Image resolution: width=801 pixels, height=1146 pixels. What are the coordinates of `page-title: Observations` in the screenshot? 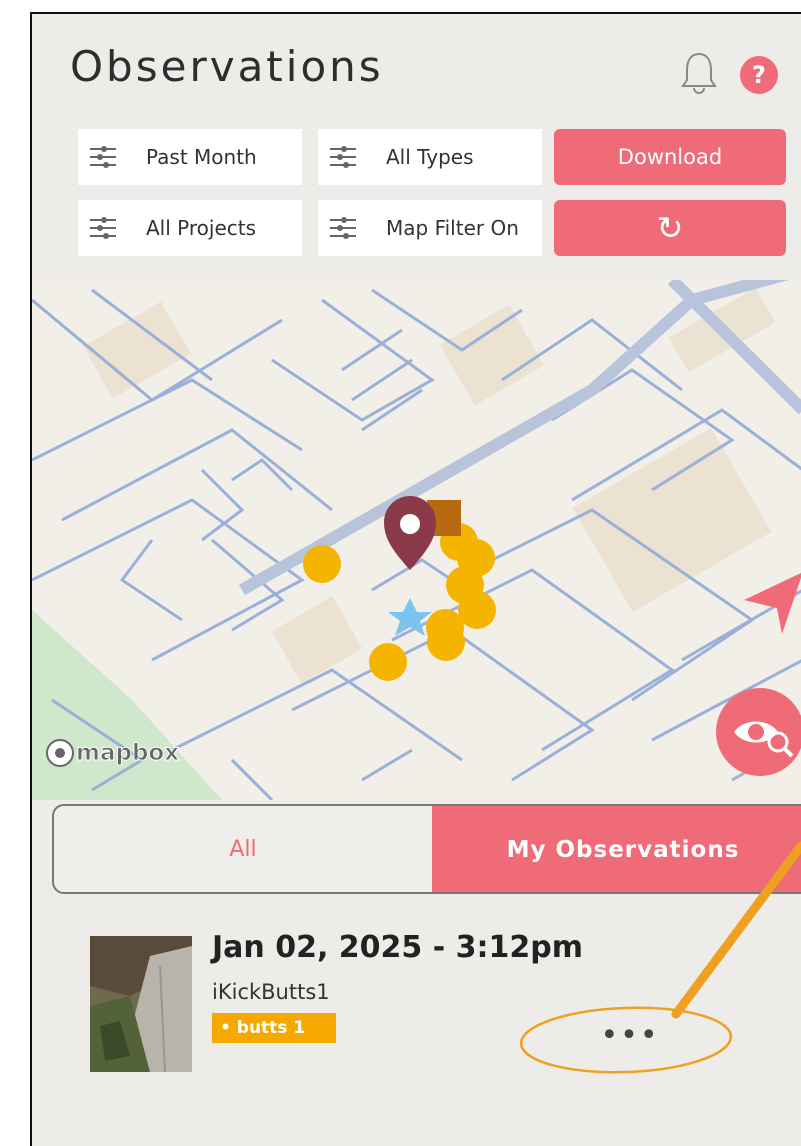 It's located at (227, 66).